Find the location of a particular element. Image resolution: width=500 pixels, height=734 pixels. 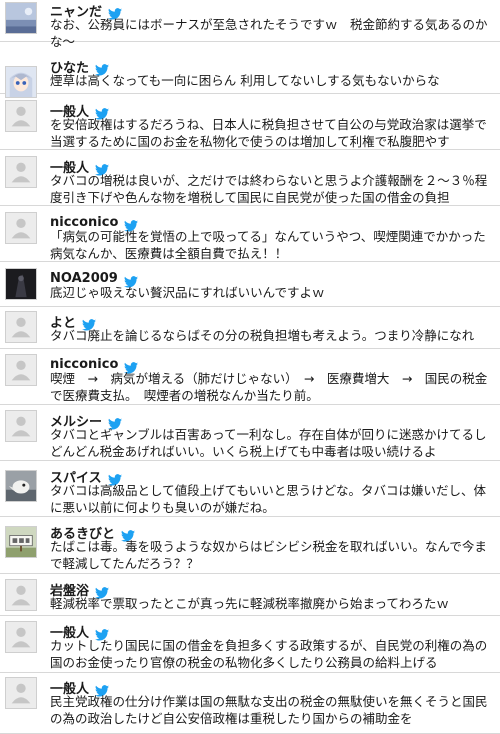

tweet-text: タバコ廃止を論じるならばその分の税負担増も考えよう。つまり冷静になれ is located at coordinates (262, 335).